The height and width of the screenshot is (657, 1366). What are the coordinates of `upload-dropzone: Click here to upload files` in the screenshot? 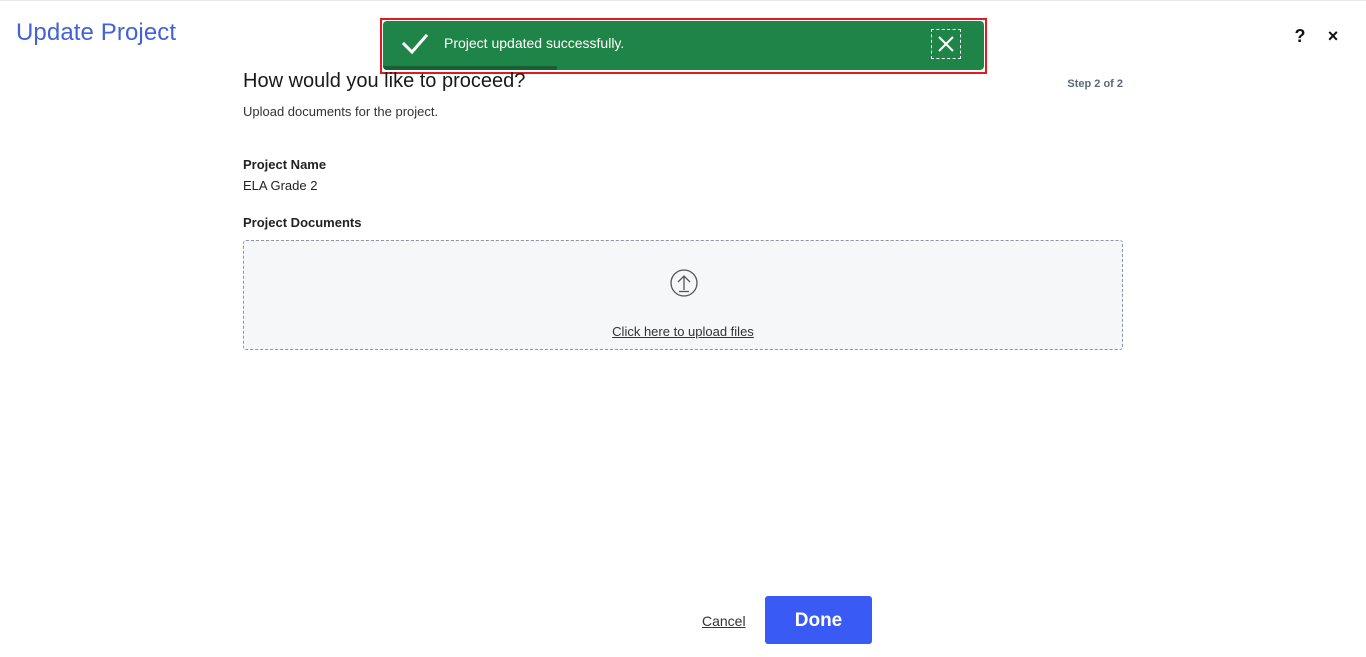 It's located at (683, 295).